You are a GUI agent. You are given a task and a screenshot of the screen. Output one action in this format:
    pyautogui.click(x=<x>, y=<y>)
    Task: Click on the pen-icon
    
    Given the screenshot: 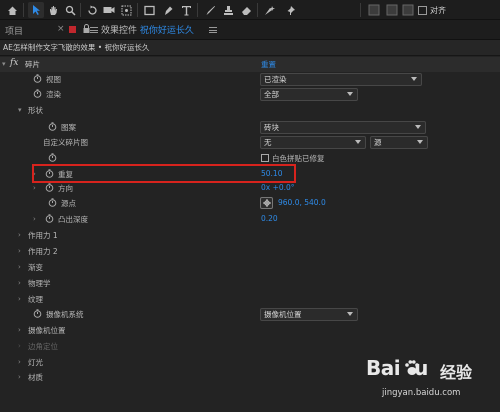 What is the action you would take?
    pyautogui.click(x=168, y=10)
    